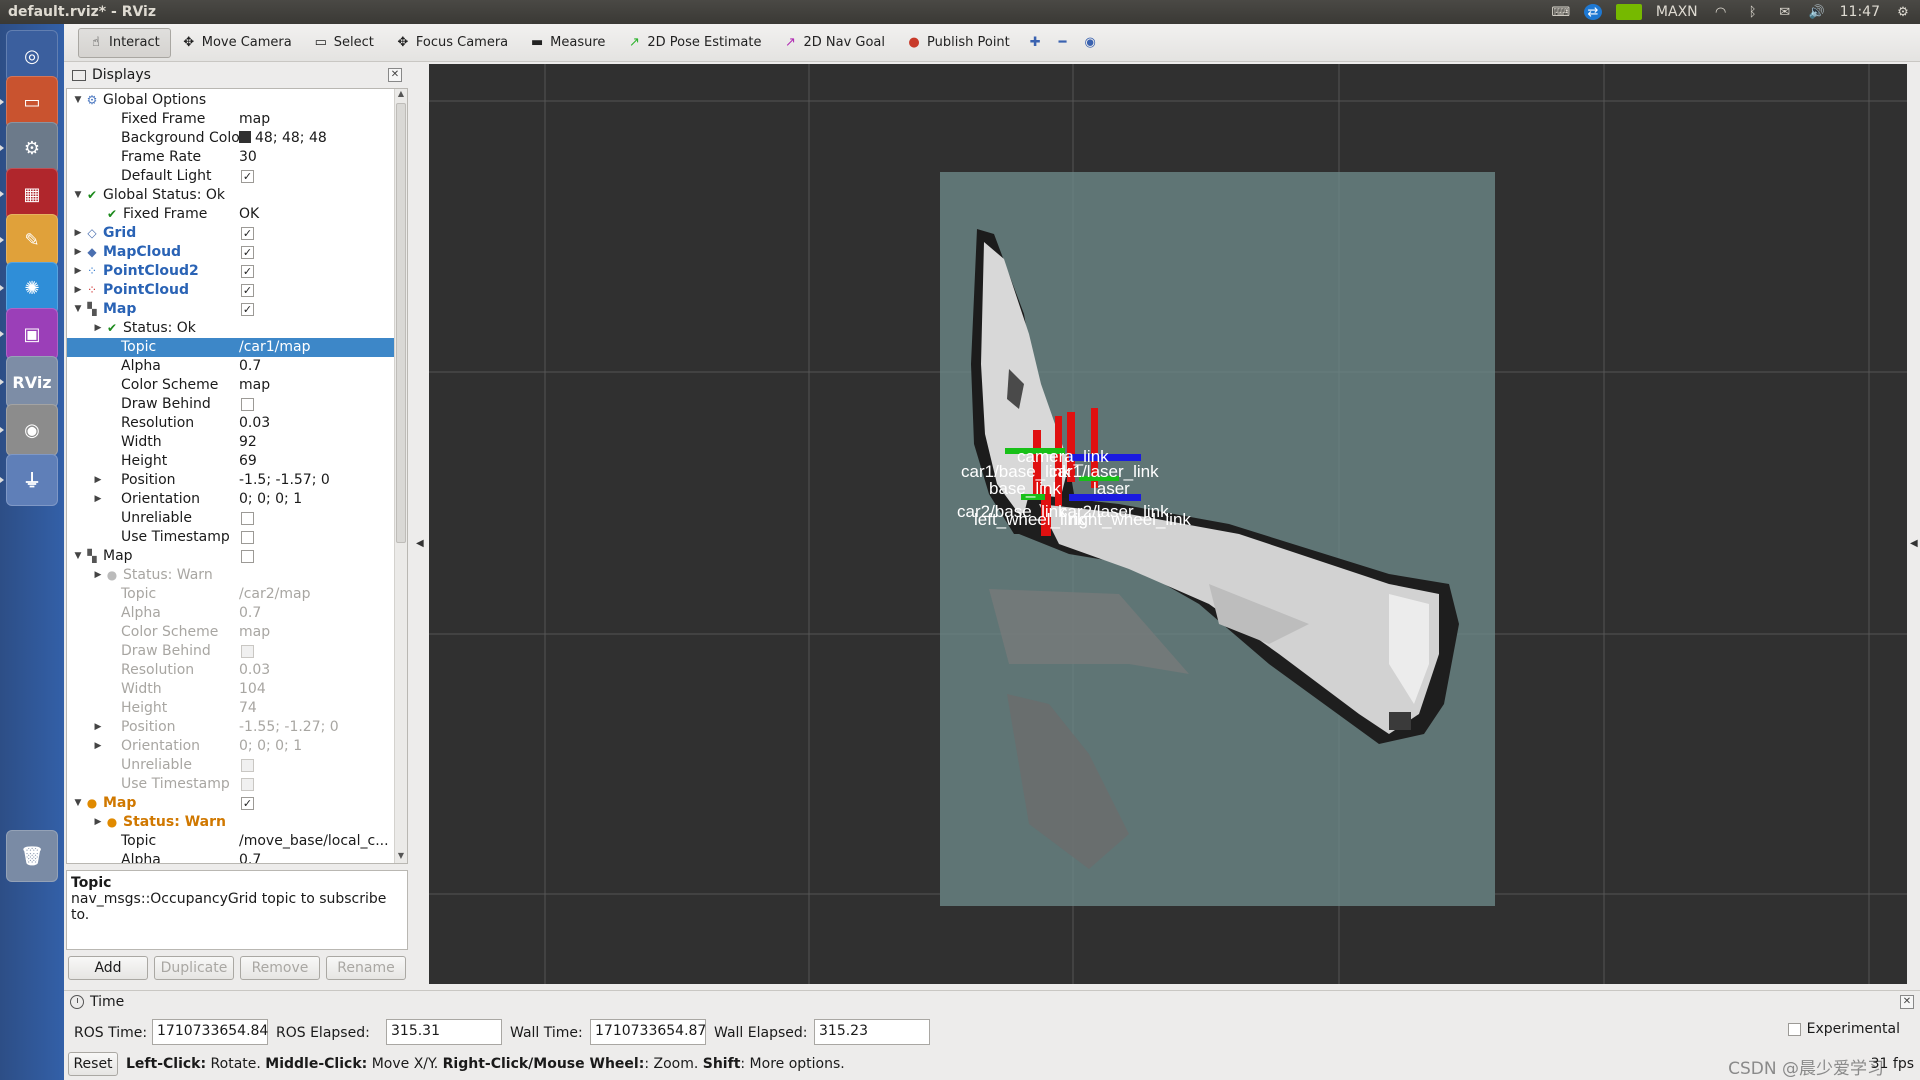  Describe the element at coordinates (231, 746) in the screenshot. I see `tree-row-orientation: ▶ Orientation 0; 0; 0; 1` at that location.